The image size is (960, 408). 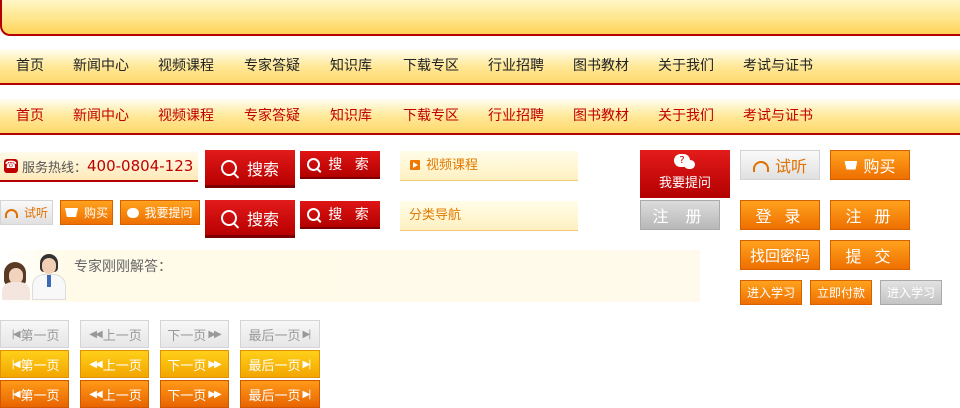 I want to click on pager-first-orange: |◀ 第一页, so click(x=34, y=394).